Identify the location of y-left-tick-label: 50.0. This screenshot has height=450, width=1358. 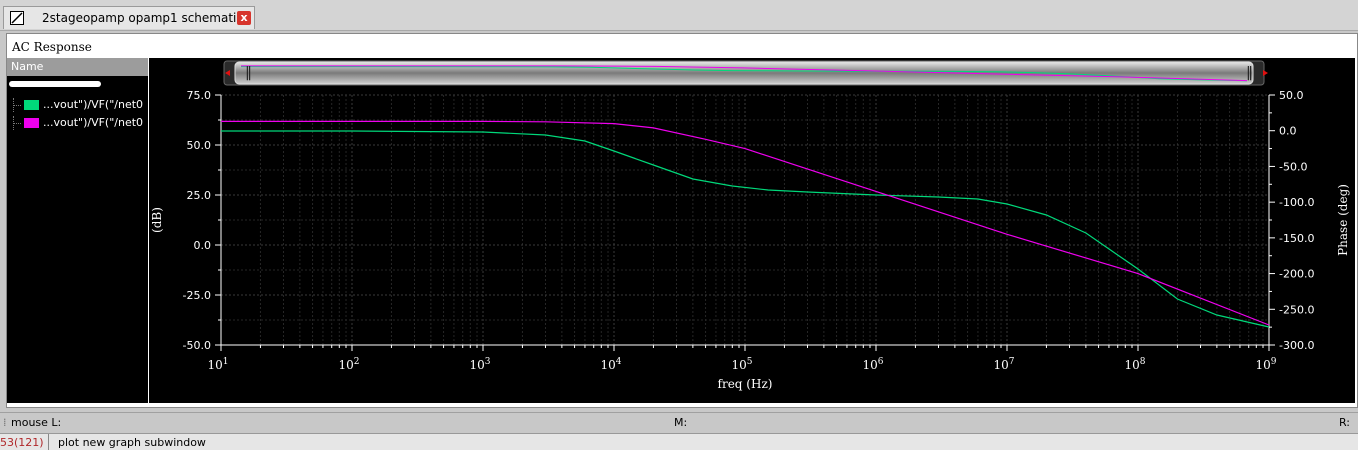
(199, 145).